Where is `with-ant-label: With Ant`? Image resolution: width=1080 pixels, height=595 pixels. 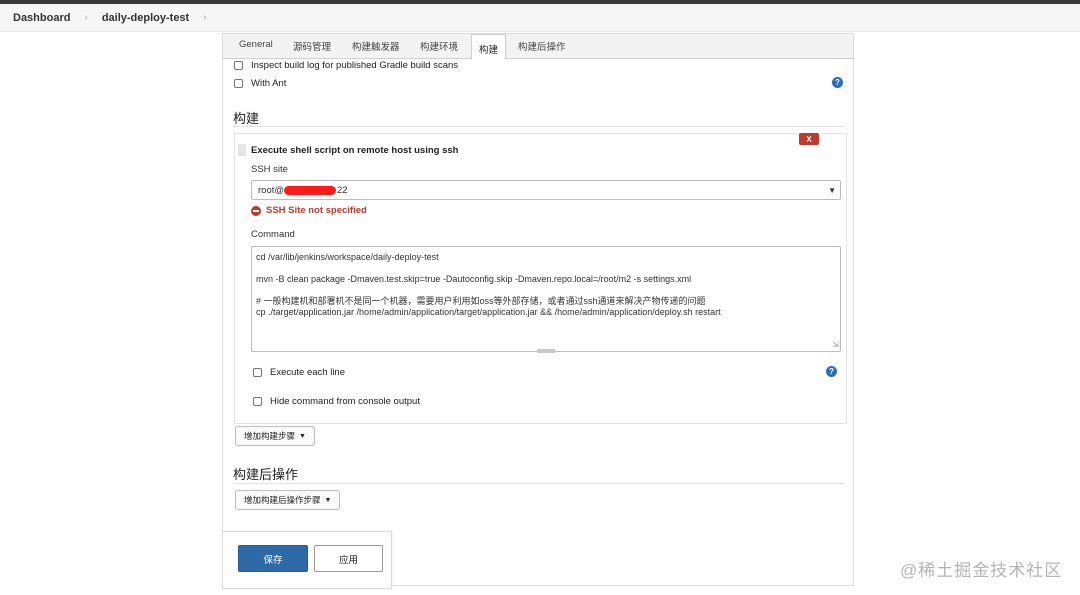
with-ant-label: With Ant is located at coordinates (269, 83).